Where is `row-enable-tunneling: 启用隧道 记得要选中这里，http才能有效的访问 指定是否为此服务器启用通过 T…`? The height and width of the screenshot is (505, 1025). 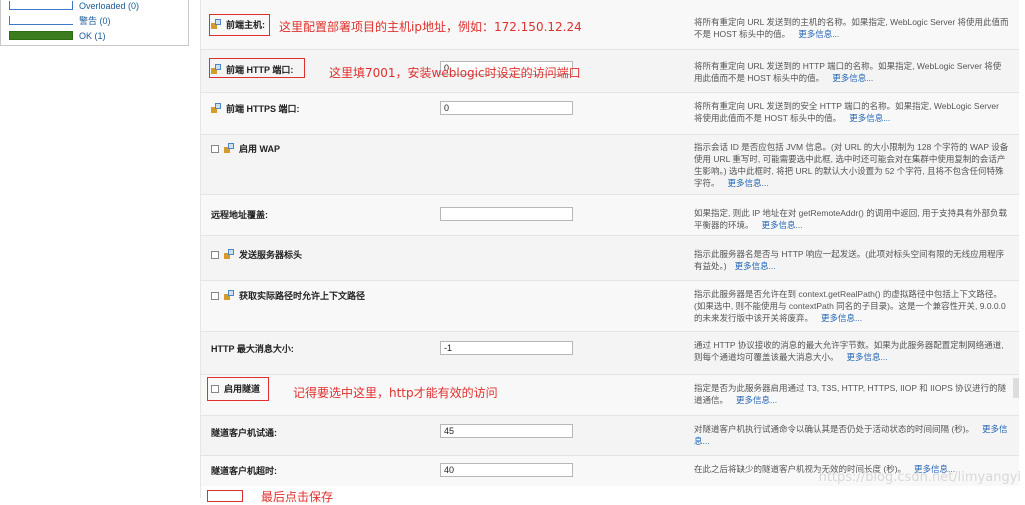 row-enable-tunneling: 启用隧道 记得要选中这里，http才能有效的访问 指定是否为此服务器启用通过 T… is located at coordinates (610, 395).